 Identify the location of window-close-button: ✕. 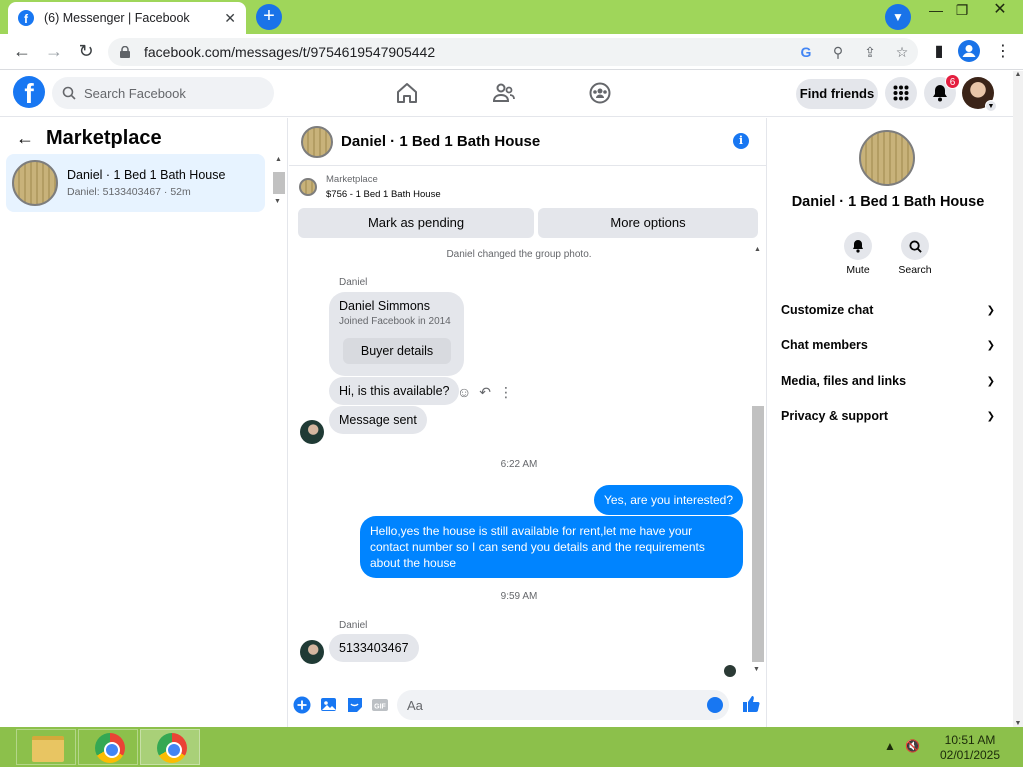
(1000, 11).